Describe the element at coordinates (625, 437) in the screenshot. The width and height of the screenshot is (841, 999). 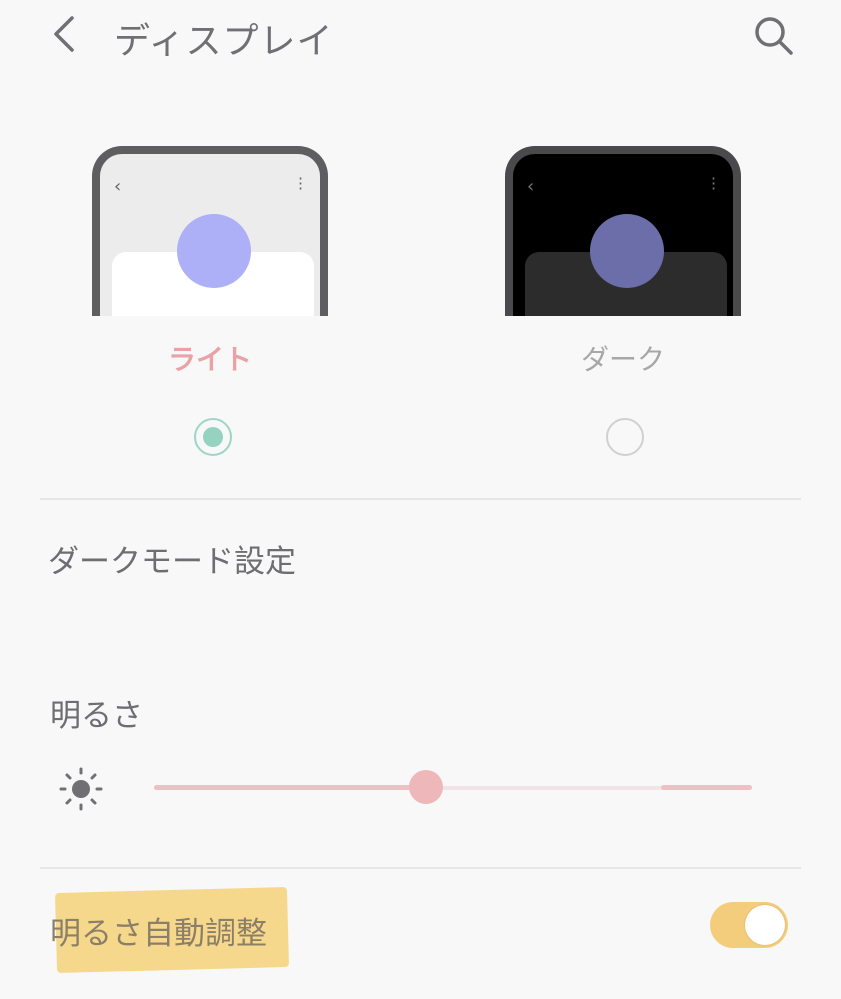
I see `dark-theme-radio` at that location.